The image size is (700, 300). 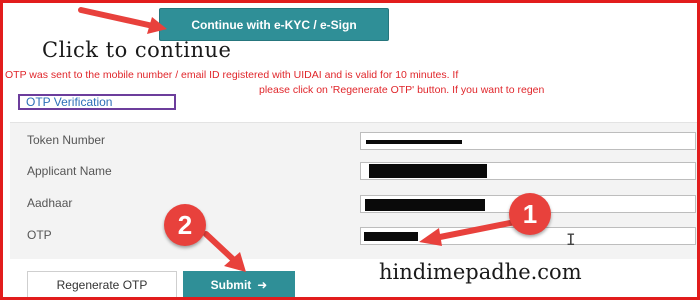 What do you see at coordinates (102, 284) in the screenshot?
I see `regenerate-otp-button: Regenerate OTP` at bounding box center [102, 284].